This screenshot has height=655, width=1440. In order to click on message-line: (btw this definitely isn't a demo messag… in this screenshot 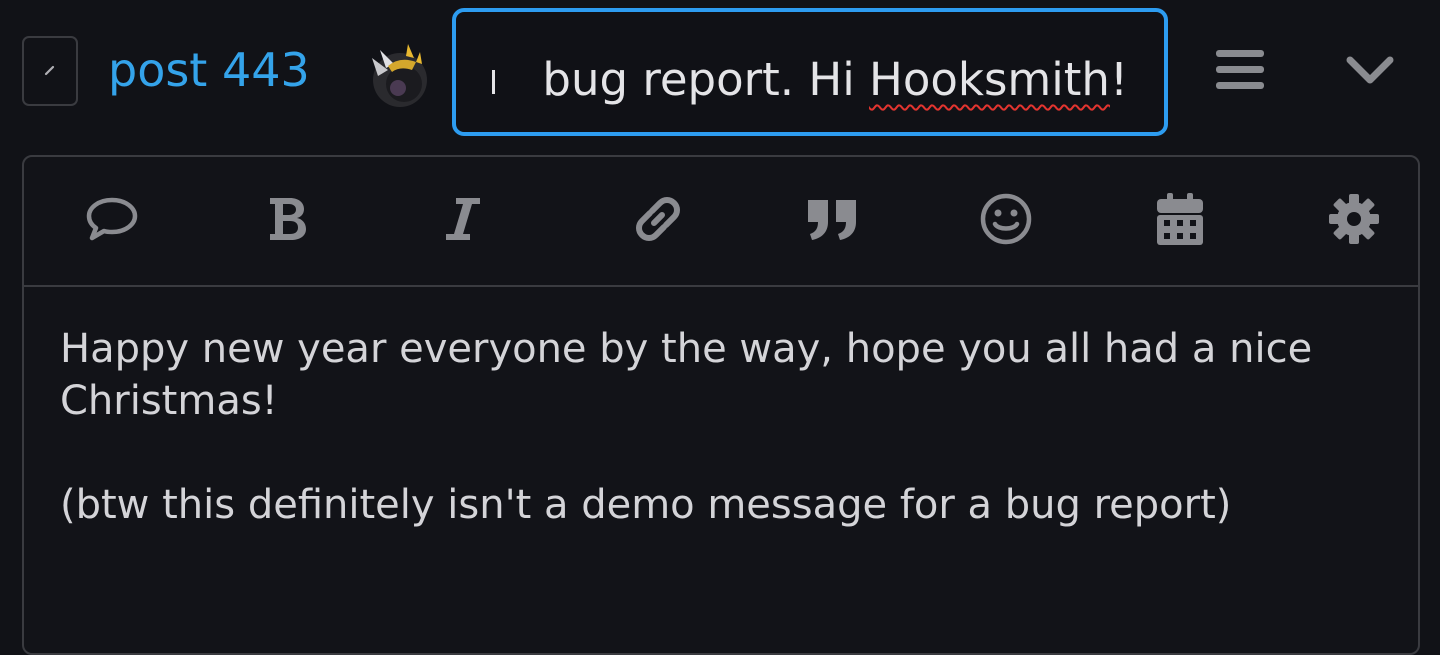, I will do `click(646, 505)`.